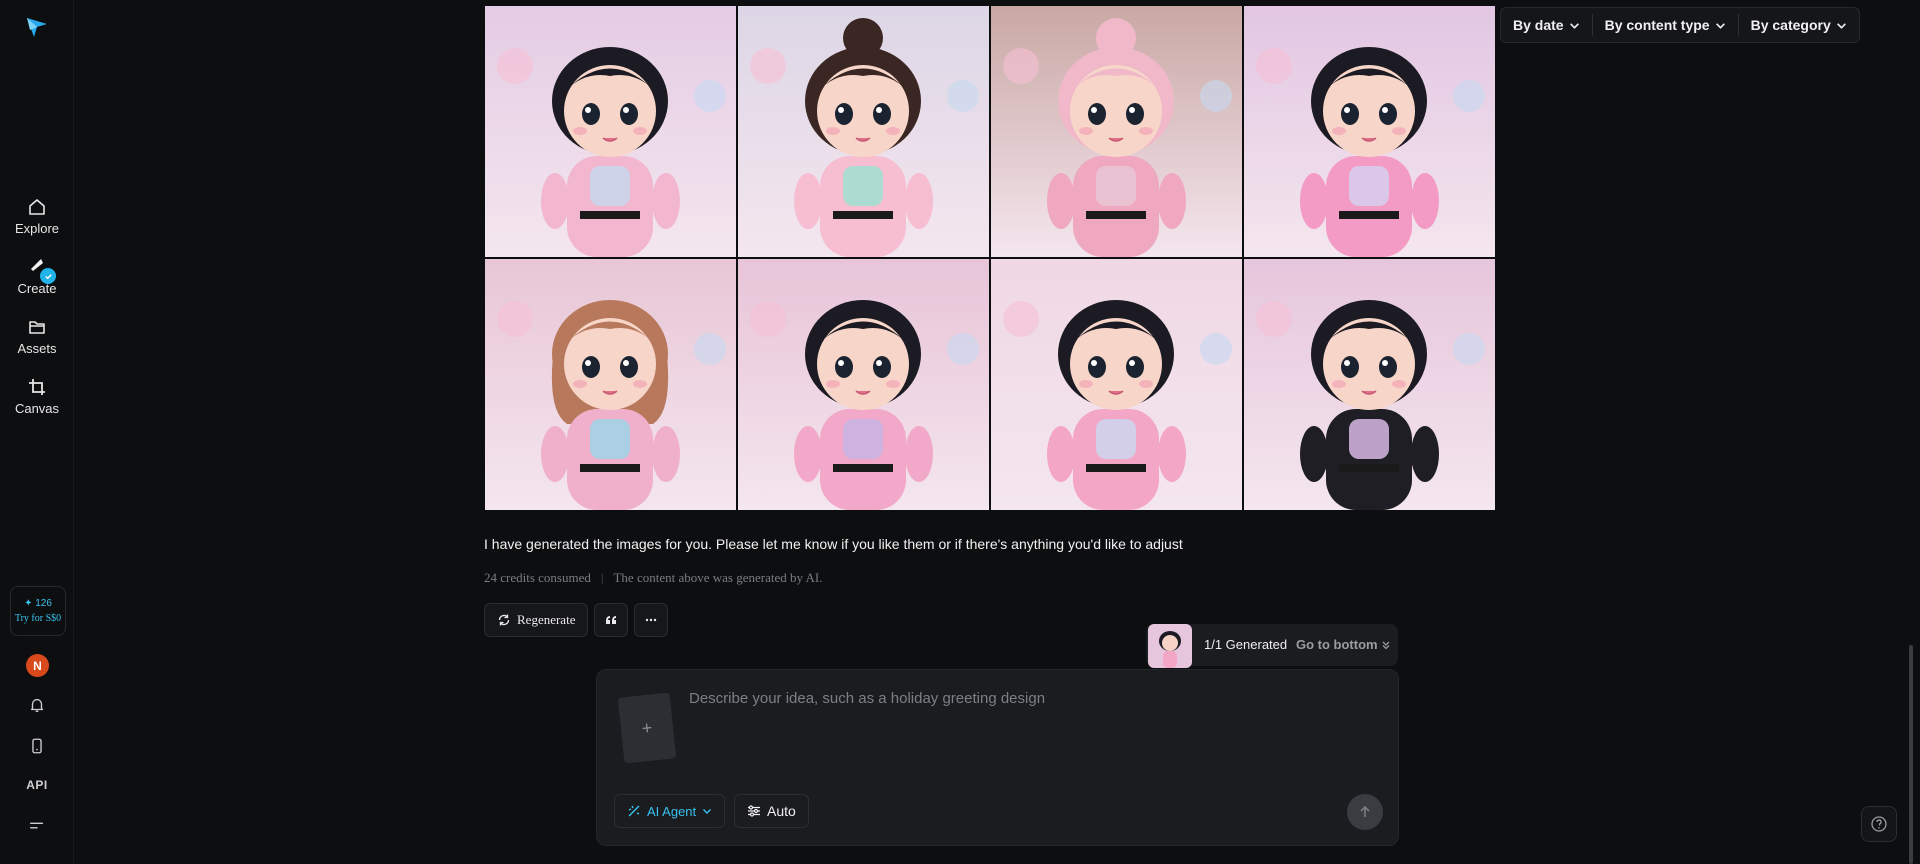  I want to click on nav-explore-label: Explore, so click(37, 228).